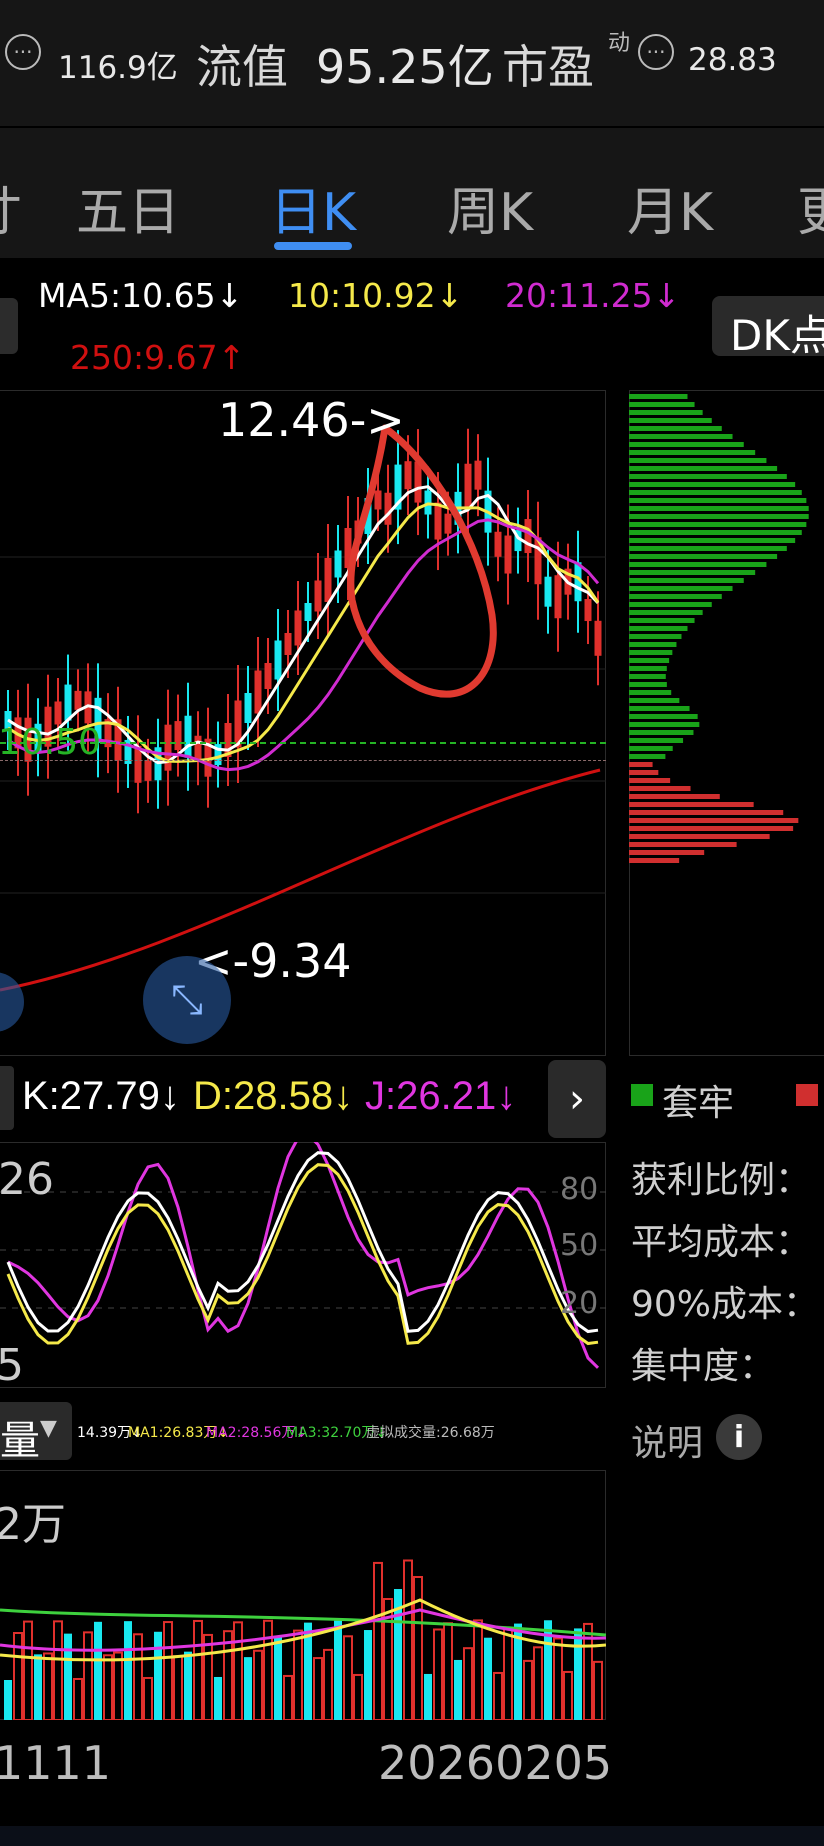 Image resolution: width=824 pixels, height=1846 pixels. I want to click on trapped-legend-label: 套牢, so click(698, 1103).